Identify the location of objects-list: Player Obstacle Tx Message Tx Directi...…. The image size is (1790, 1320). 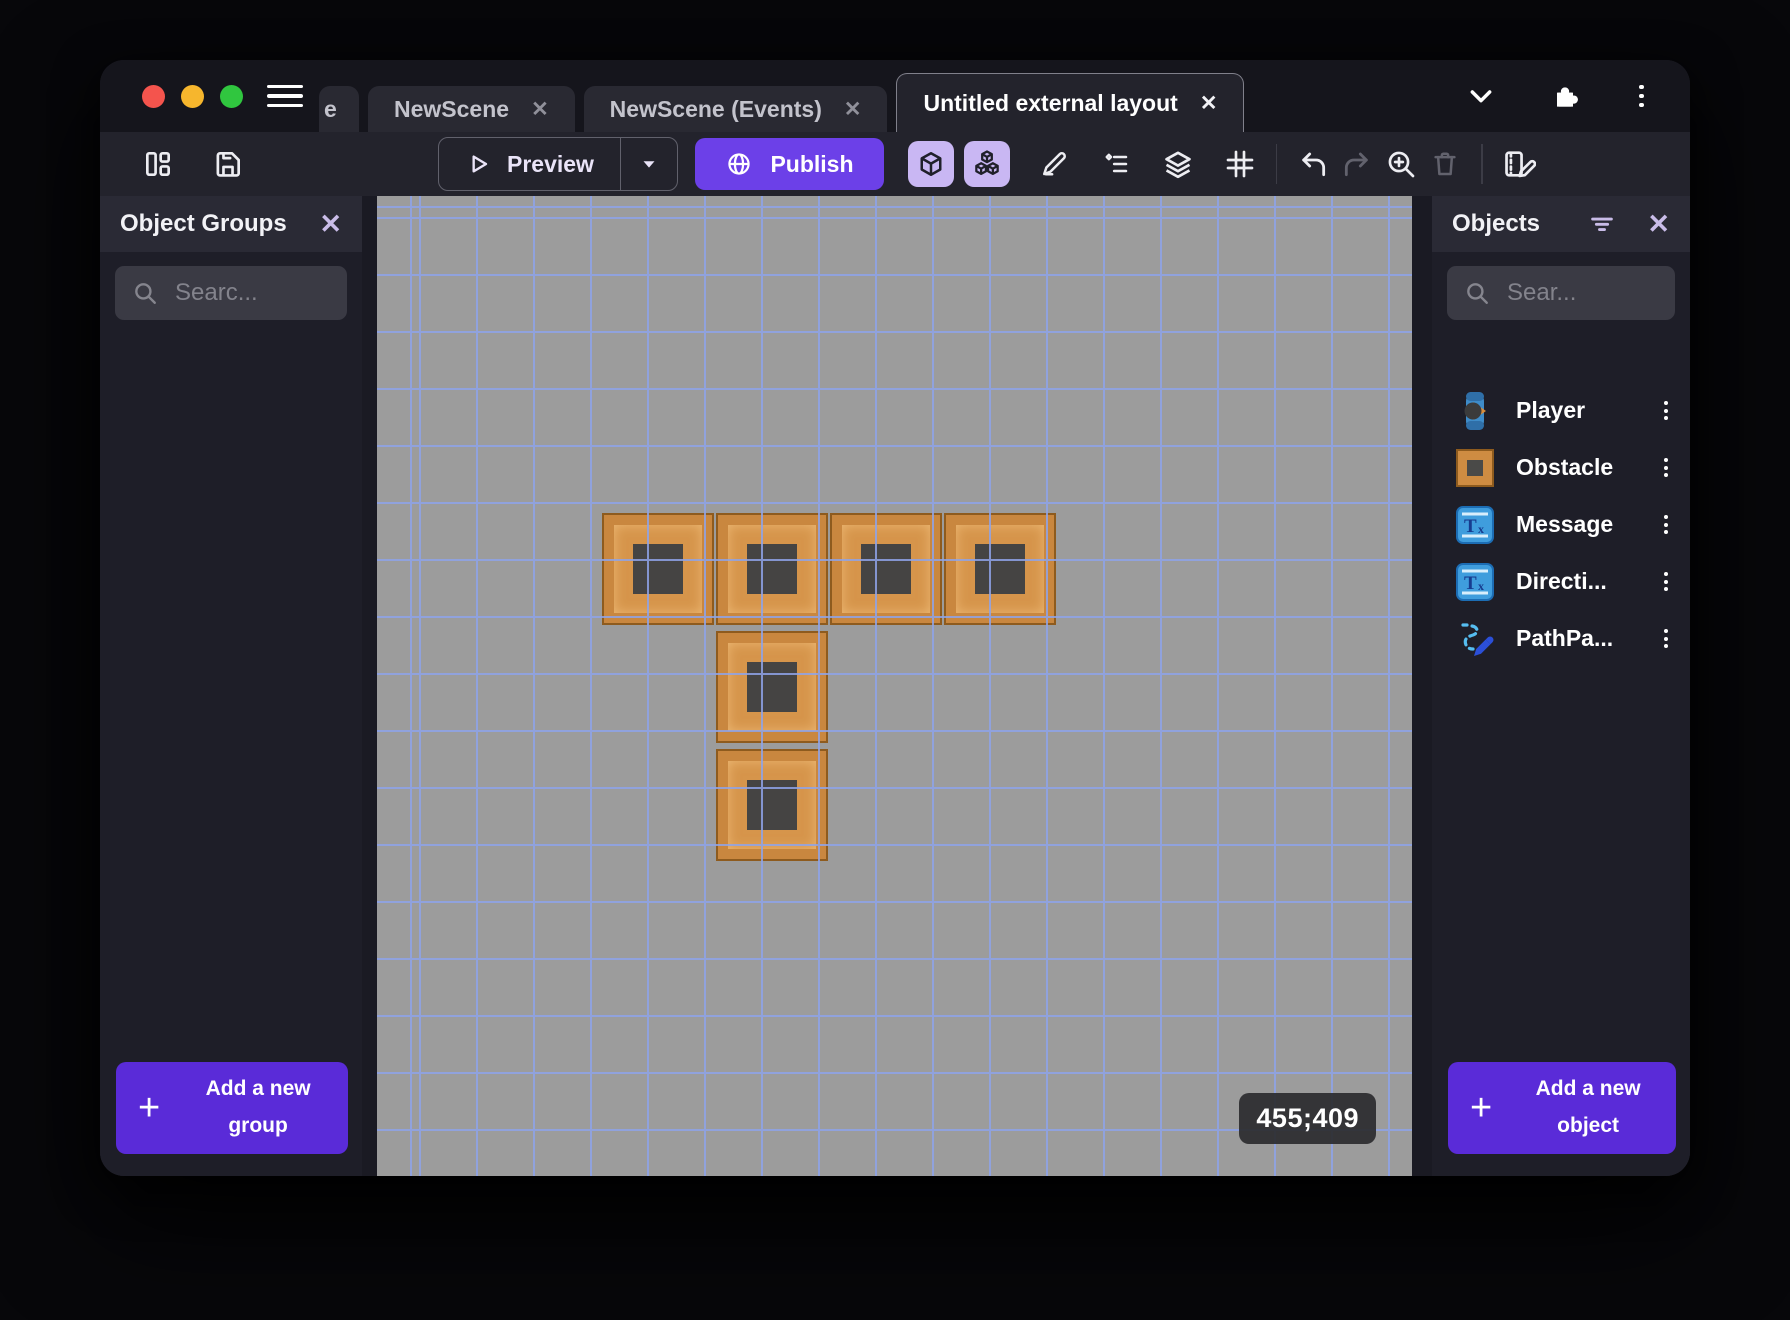
(1561, 524).